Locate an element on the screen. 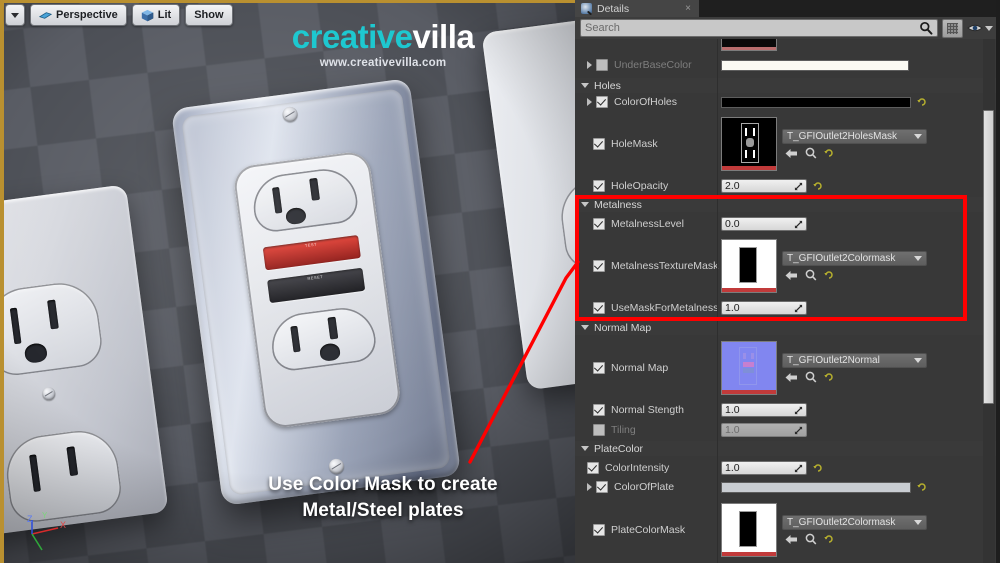 This screenshot has width=1000, height=563. color-swatch-UnderBaseColor is located at coordinates (815, 65).